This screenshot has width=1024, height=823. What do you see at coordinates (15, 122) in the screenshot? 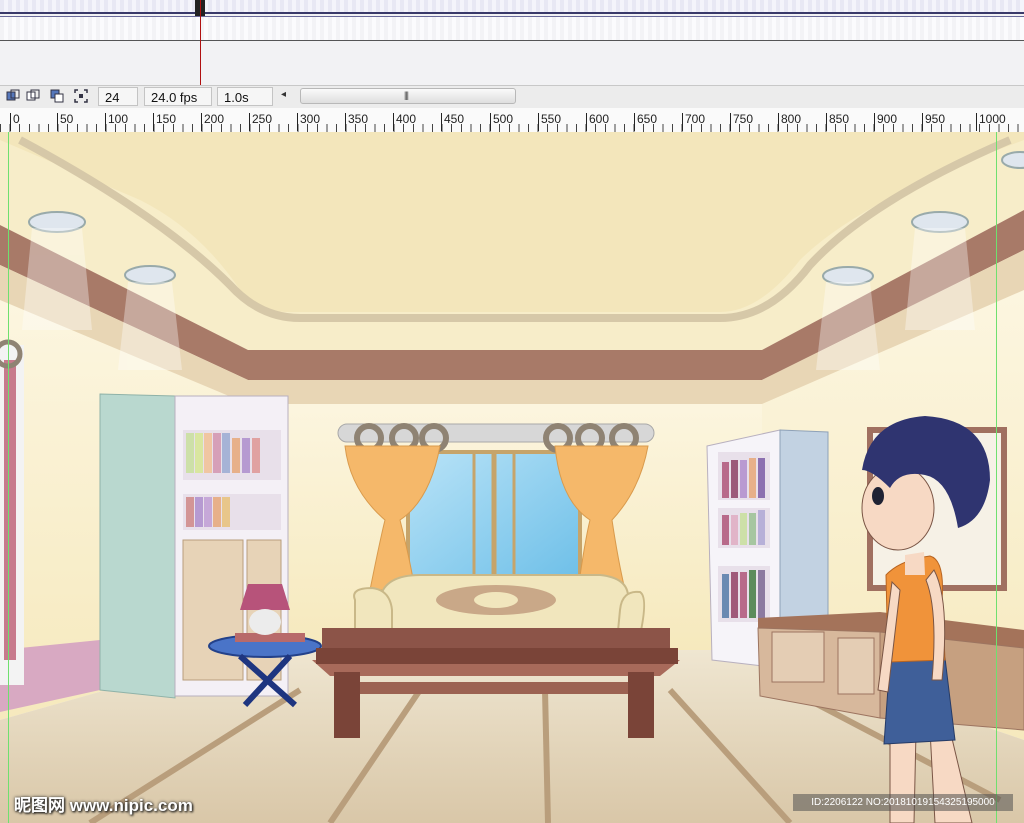
I see `ruler-label: 0` at bounding box center [15, 122].